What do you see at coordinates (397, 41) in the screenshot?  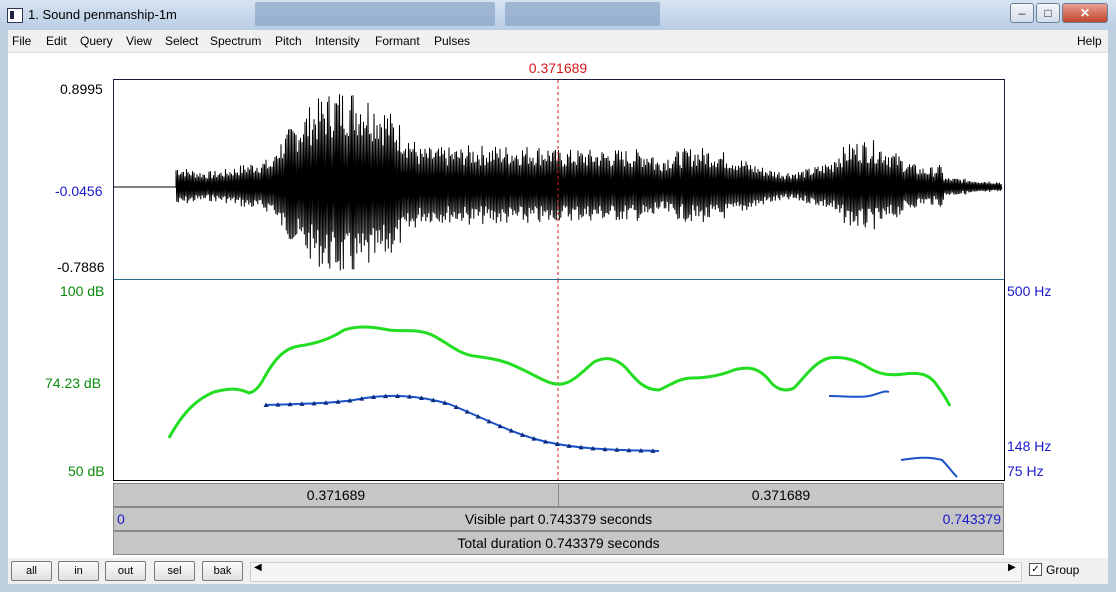 I see `menu-formant: Formant` at bounding box center [397, 41].